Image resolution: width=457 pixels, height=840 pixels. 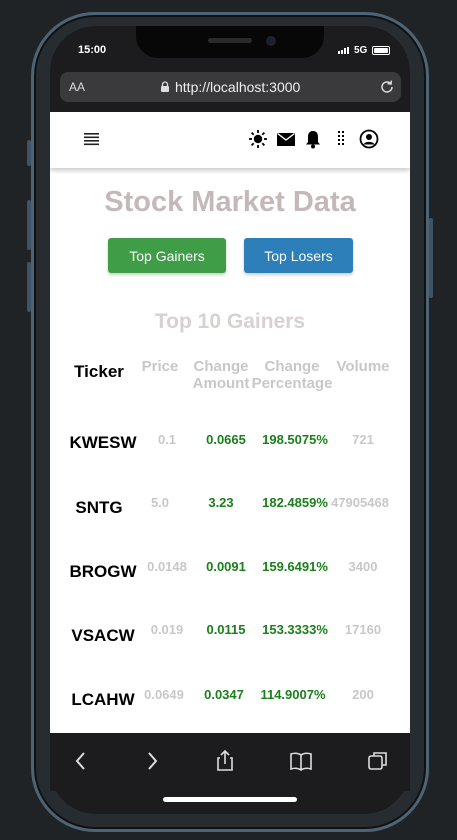 What do you see at coordinates (295, 566) in the screenshot?
I see `cell-change-percentage: 159.6491%` at bounding box center [295, 566].